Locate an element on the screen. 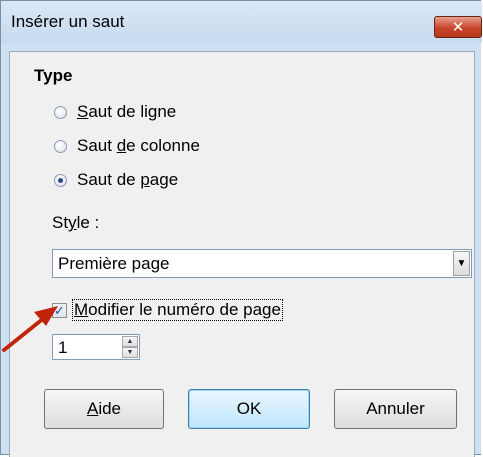  annotation-arrow is located at coordinates (30, 329).